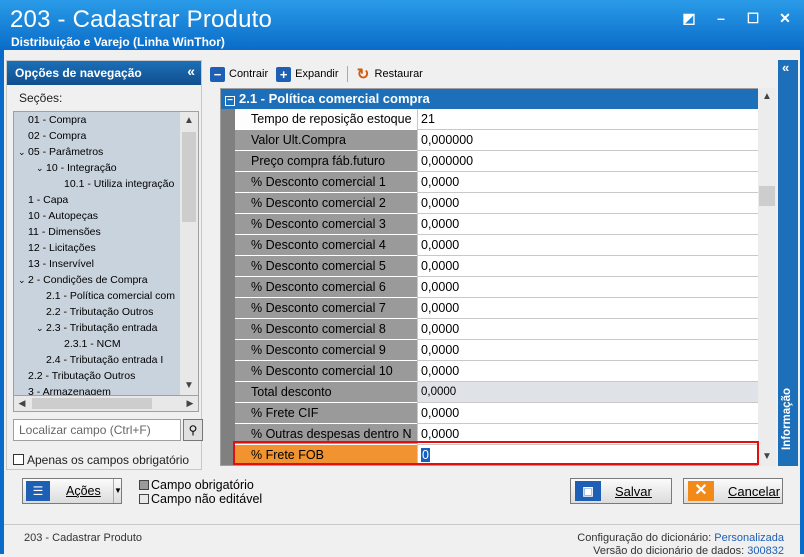 Image resolution: width=804 pixels, height=557 pixels. Describe the element at coordinates (767, 457) in the screenshot. I see `grid-scroll-down-icon: ▼` at that location.